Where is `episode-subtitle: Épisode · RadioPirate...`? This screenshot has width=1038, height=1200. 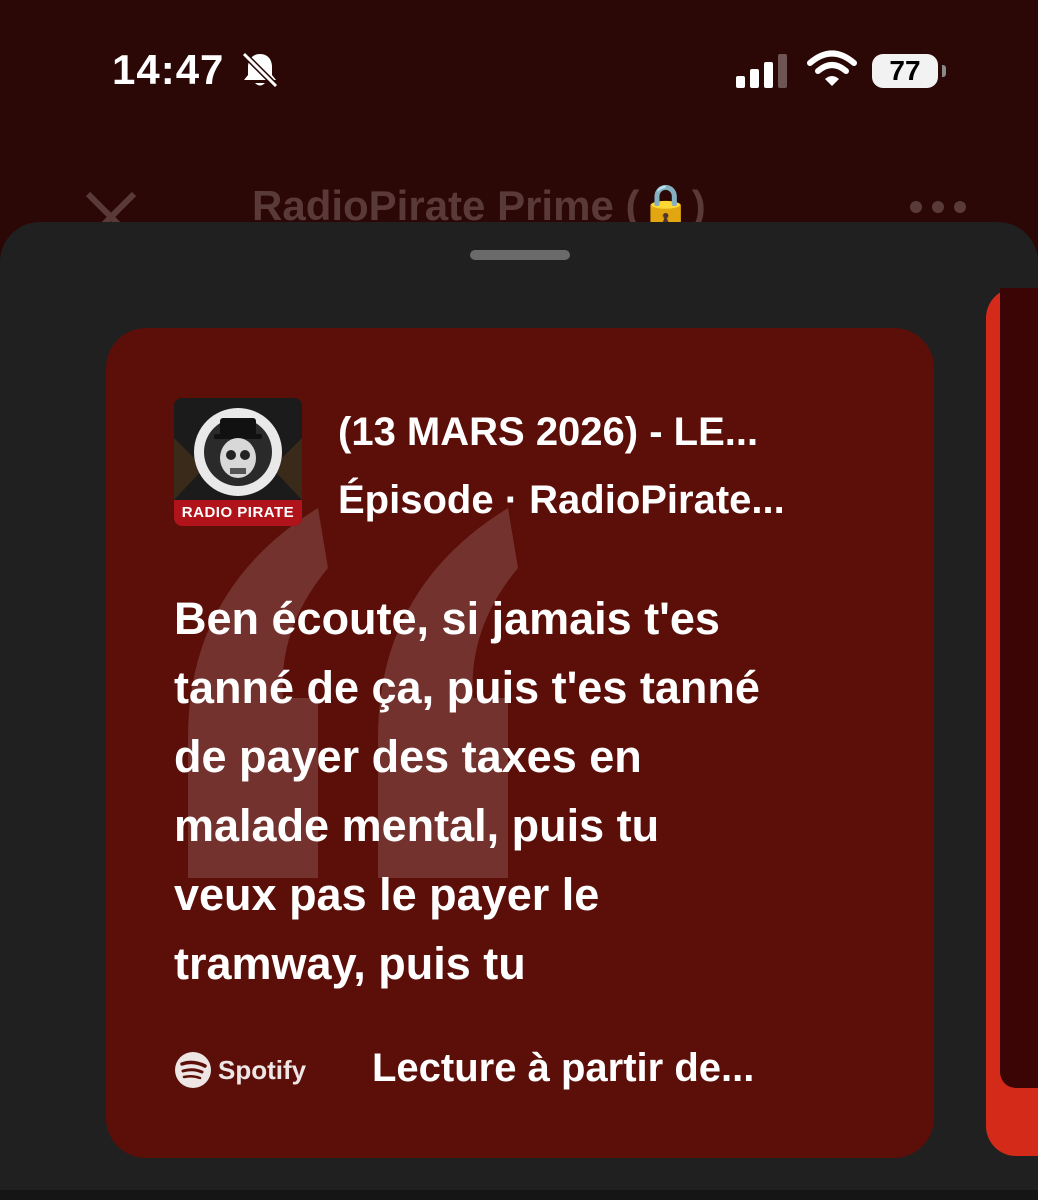 episode-subtitle: Épisode · RadioPirate... is located at coordinates (561, 500).